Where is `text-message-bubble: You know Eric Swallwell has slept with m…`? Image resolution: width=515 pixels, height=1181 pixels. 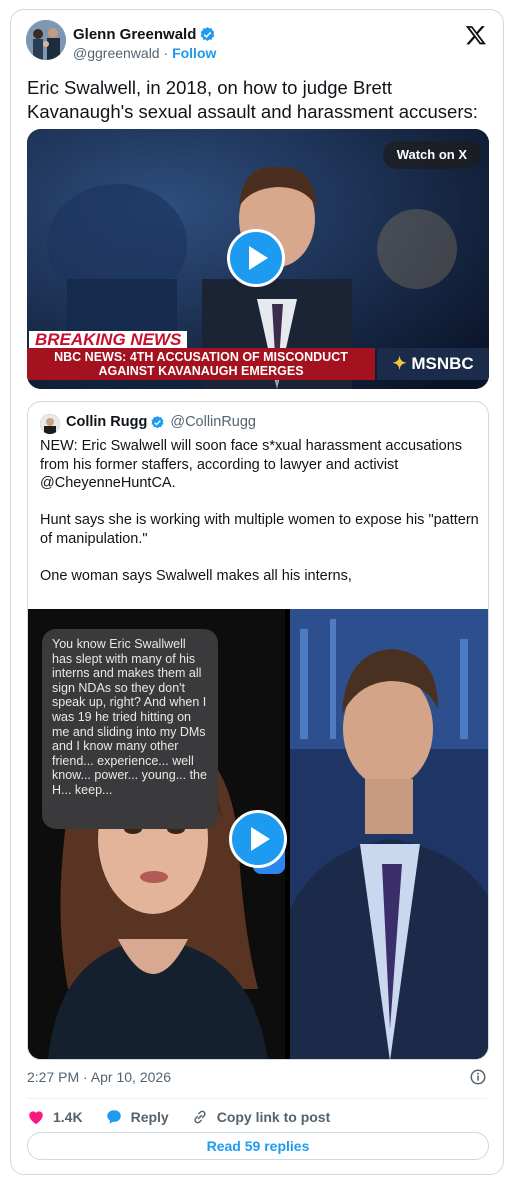 text-message-bubble: You know Eric Swallwell has slept with m… is located at coordinates (130, 729).